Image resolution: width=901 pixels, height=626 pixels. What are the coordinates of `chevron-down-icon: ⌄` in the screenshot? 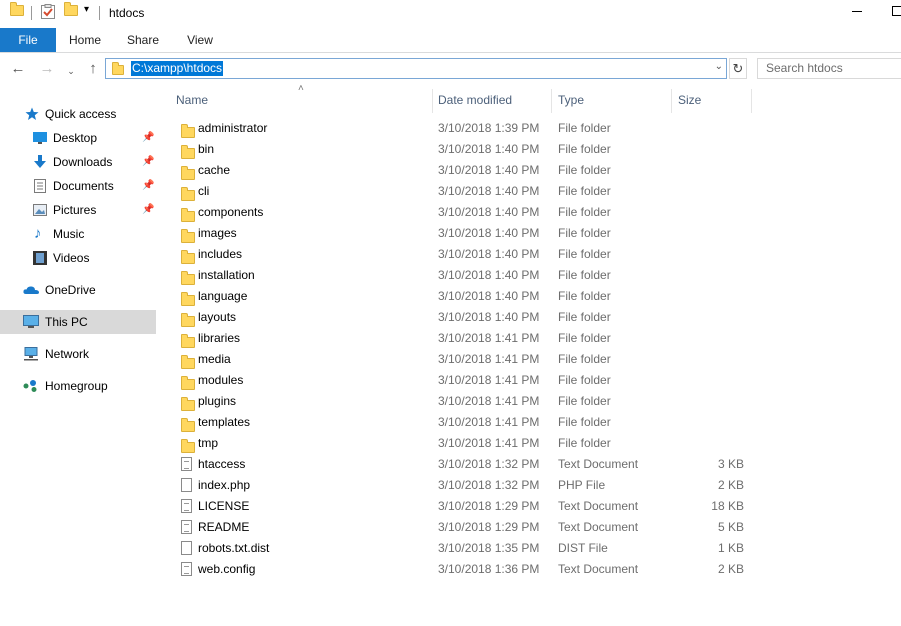 It's located at (719, 66).